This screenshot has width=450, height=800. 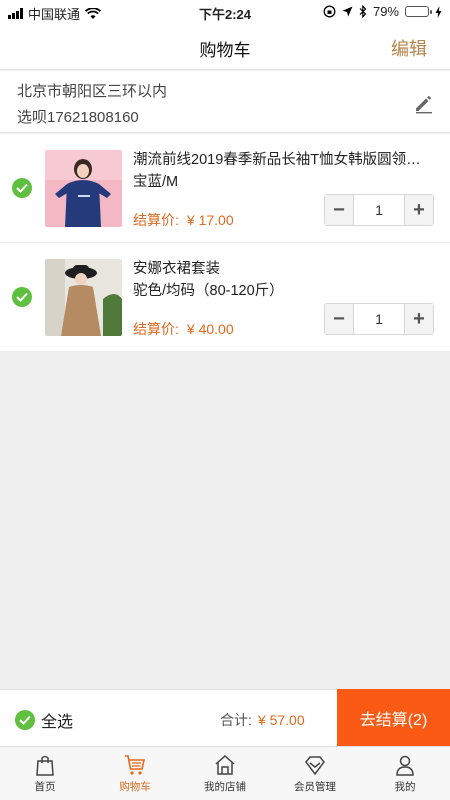 I want to click on tab-home: 首页, so click(x=45, y=773).